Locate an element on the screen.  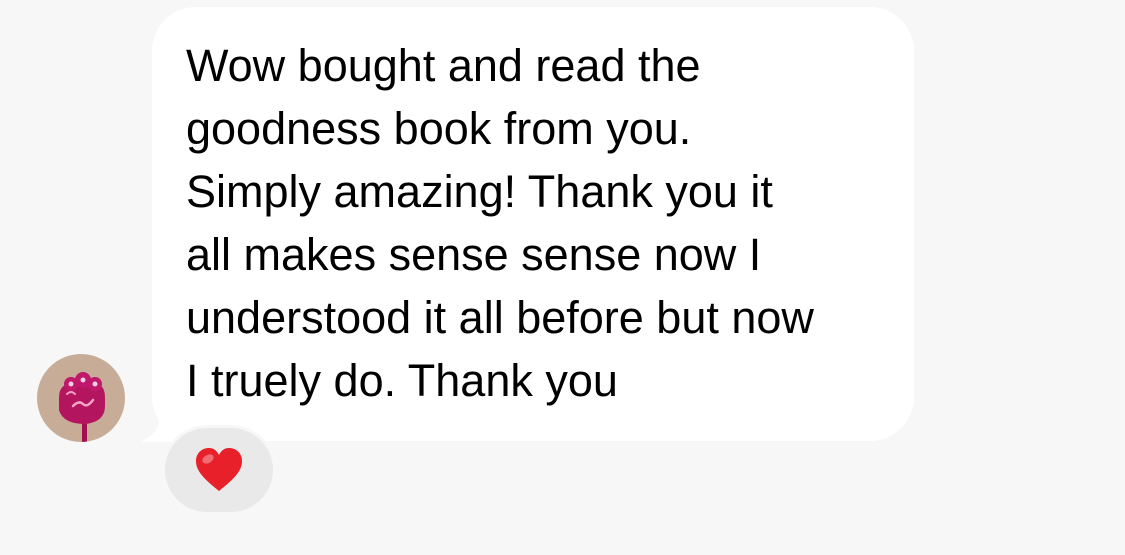
sender-avatar is located at coordinates (81, 398).